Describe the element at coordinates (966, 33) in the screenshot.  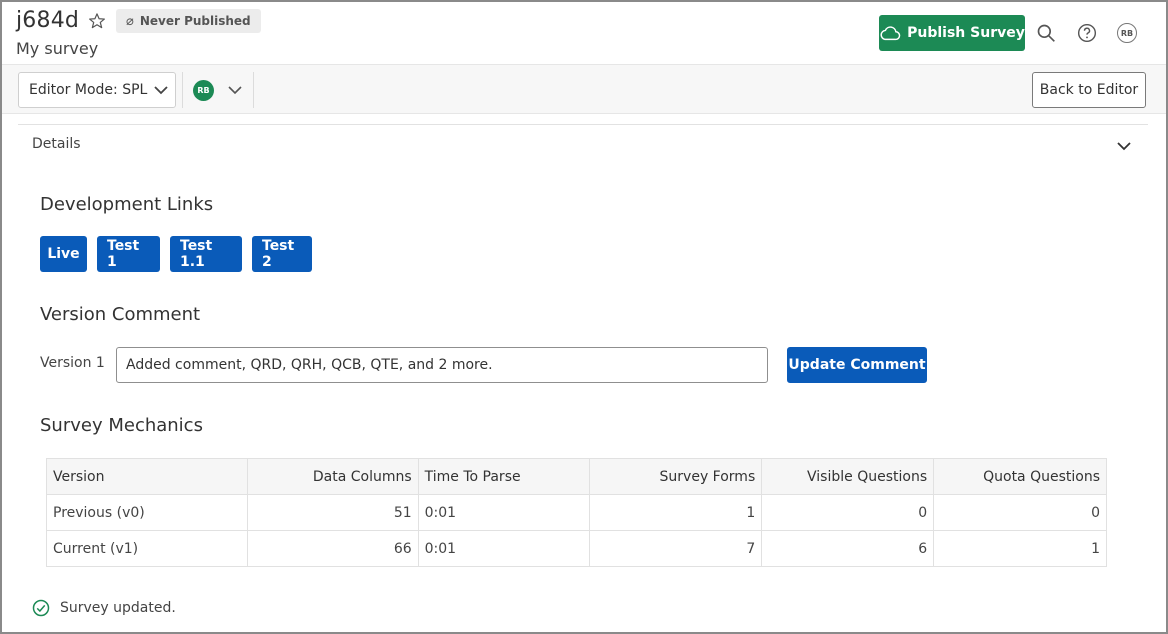
I see `publish-survey-label: Publish Survey` at that location.